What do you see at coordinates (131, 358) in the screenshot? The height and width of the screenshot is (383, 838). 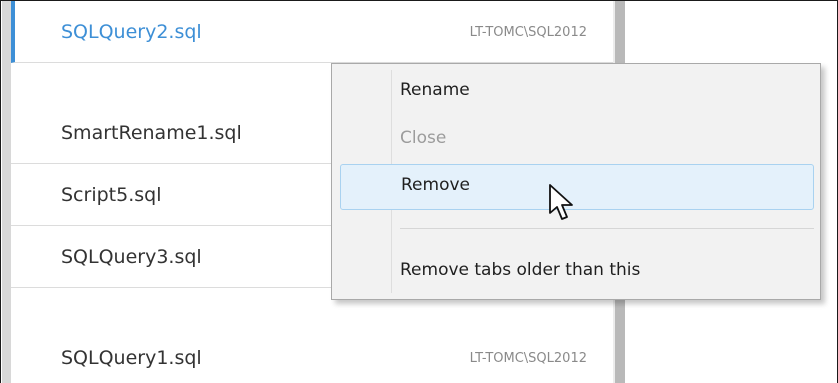 I see `tab-name: SQLQuery1.sql` at bounding box center [131, 358].